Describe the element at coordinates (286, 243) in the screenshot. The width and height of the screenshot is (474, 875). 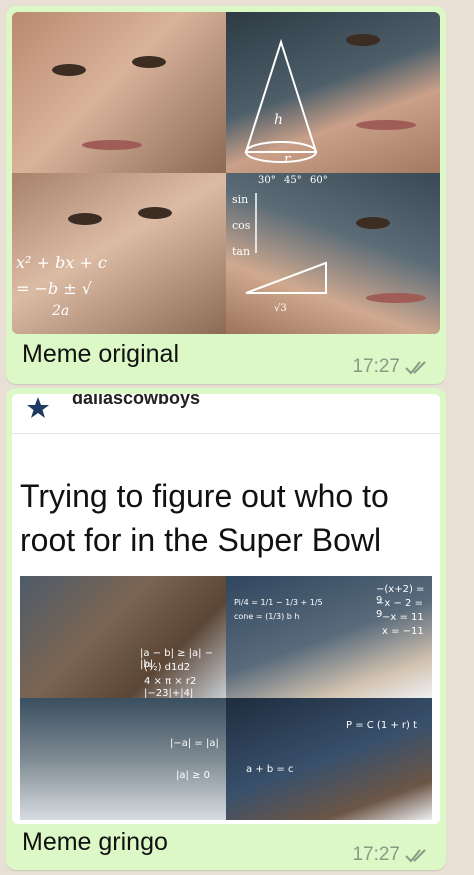
I see `triangle-diagram` at that location.